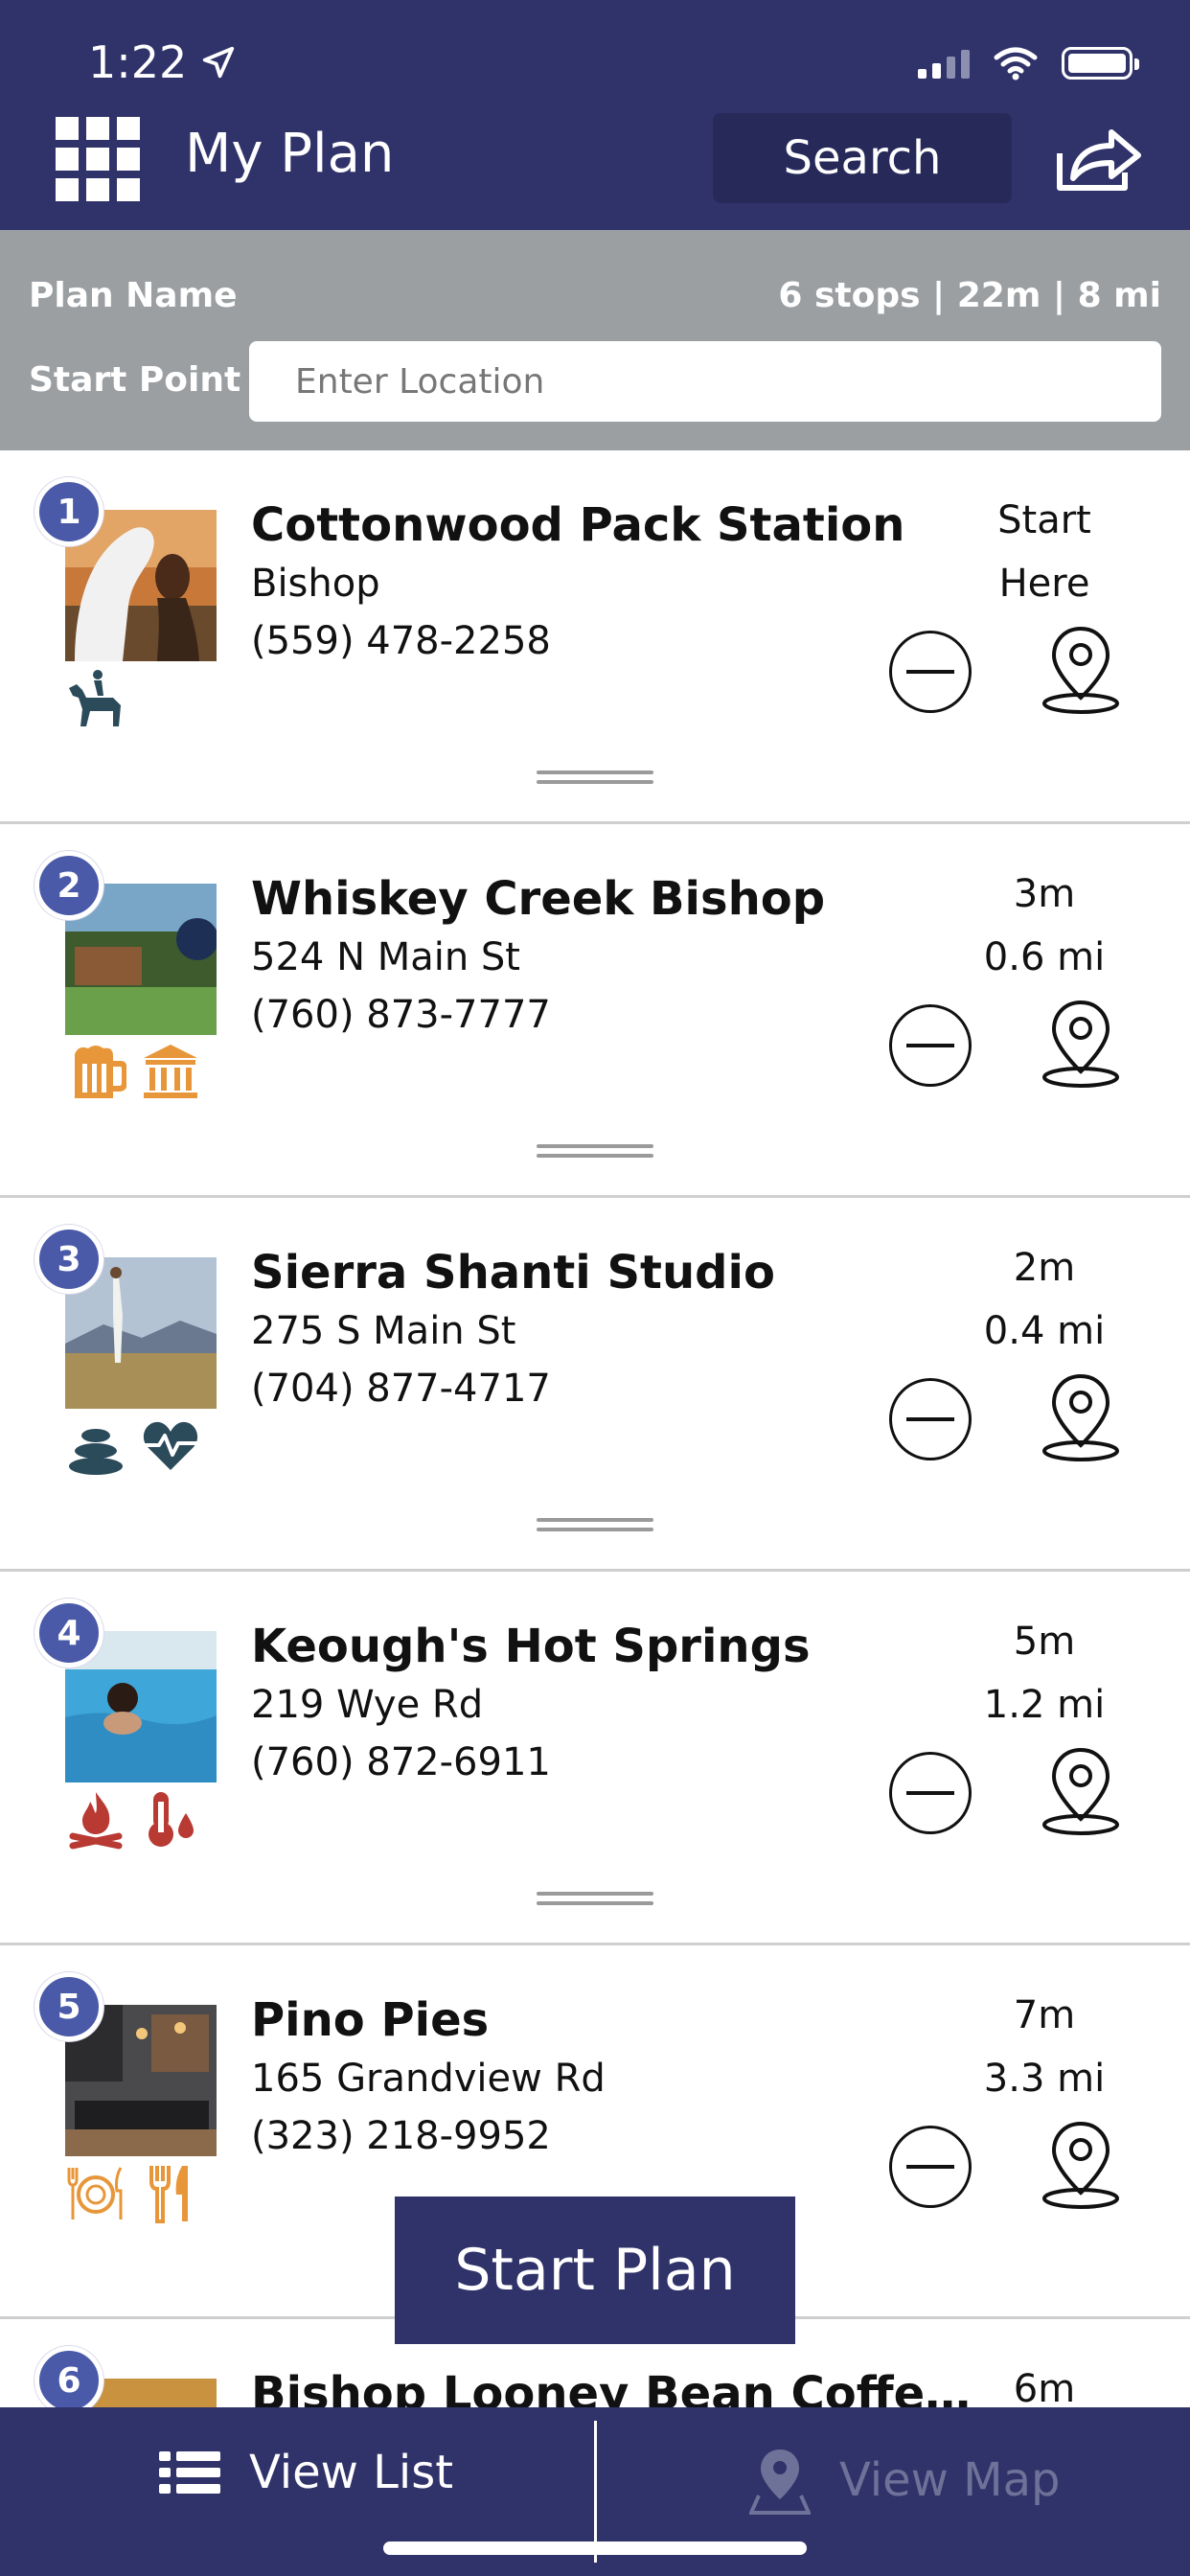 The width and height of the screenshot is (1190, 2576). What do you see at coordinates (705, 381) in the screenshot?
I see `start-location-input` at bounding box center [705, 381].